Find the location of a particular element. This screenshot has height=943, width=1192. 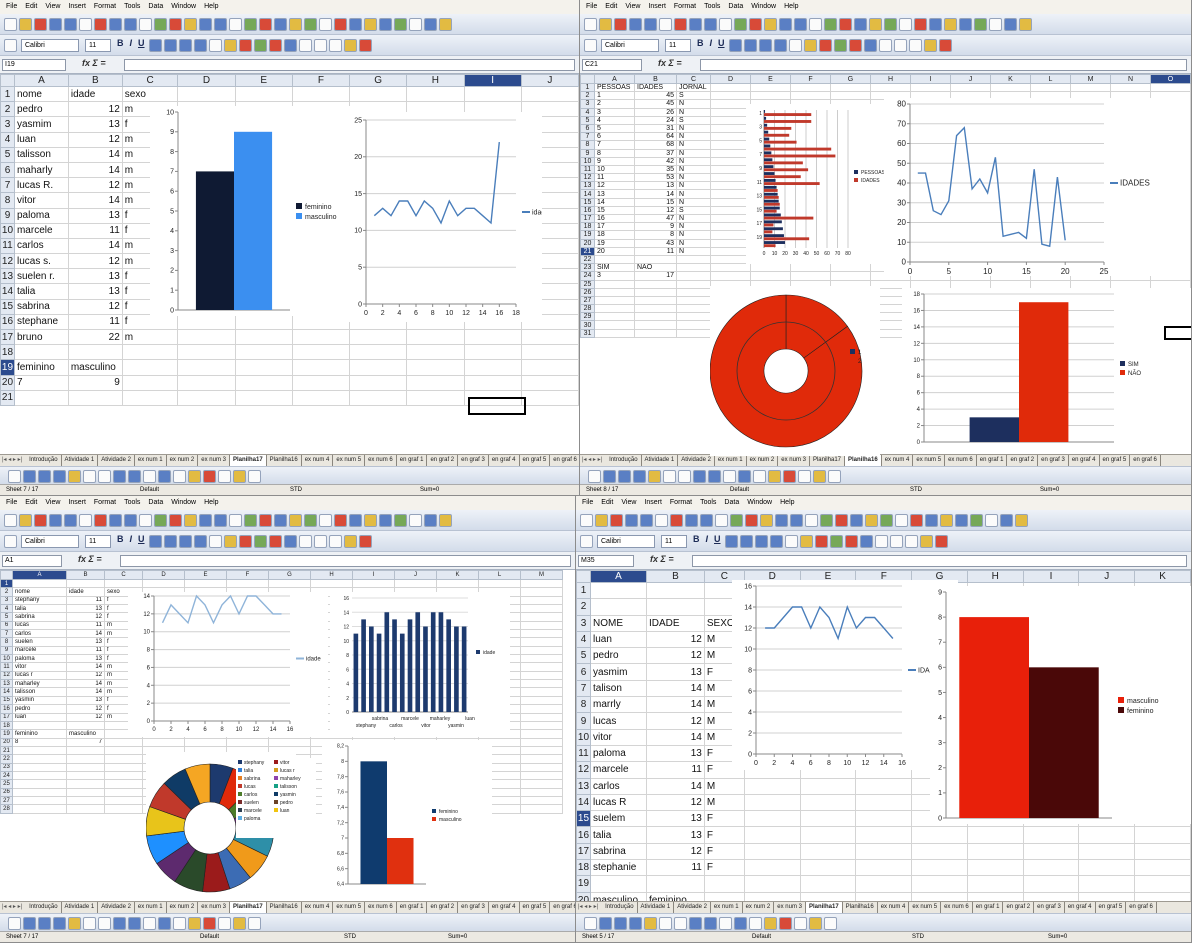

cell-B12: 11 is located at coordinates (675, 770).